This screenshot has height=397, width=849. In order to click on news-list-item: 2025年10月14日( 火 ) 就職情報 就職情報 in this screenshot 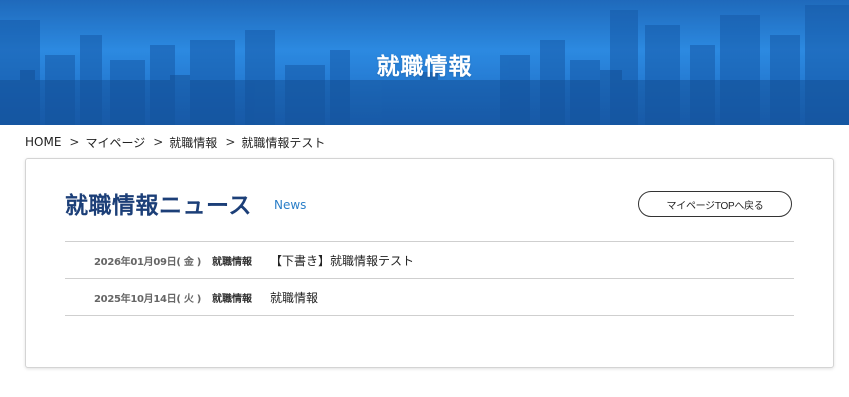, I will do `click(429, 297)`.